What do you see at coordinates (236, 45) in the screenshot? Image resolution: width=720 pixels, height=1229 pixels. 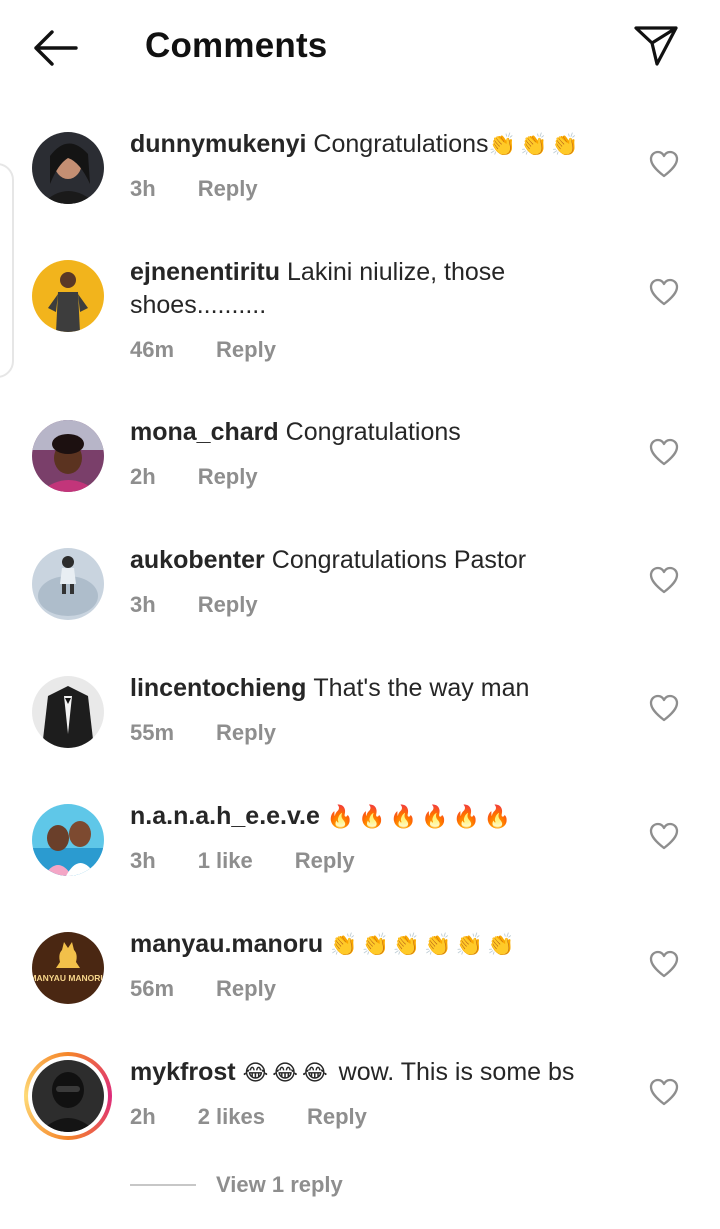 I see `page-title: Comments` at bounding box center [236, 45].